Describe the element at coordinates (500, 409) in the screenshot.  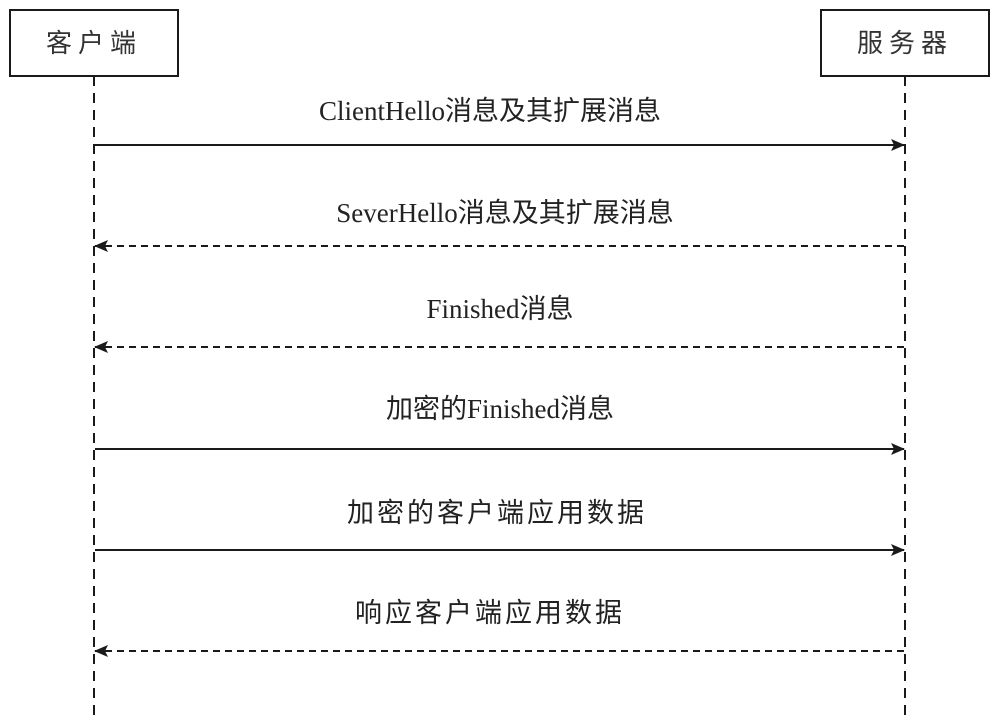
I see `message-label: 加密的Finished消息` at that location.